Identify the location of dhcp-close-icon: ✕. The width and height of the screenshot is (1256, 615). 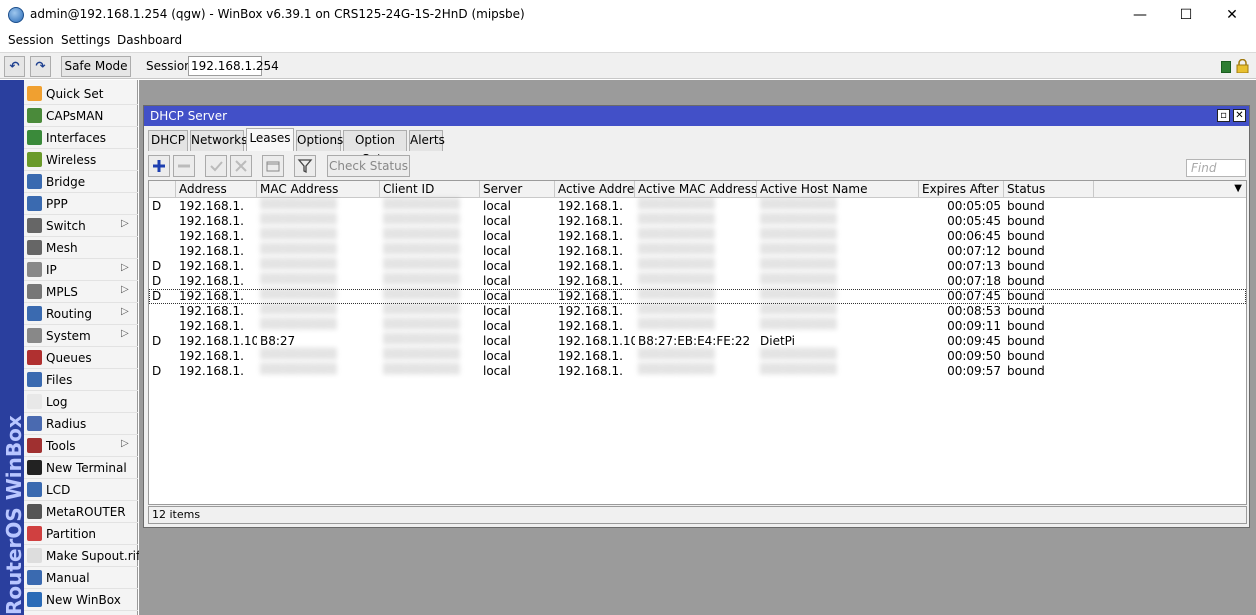
(1239, 115).